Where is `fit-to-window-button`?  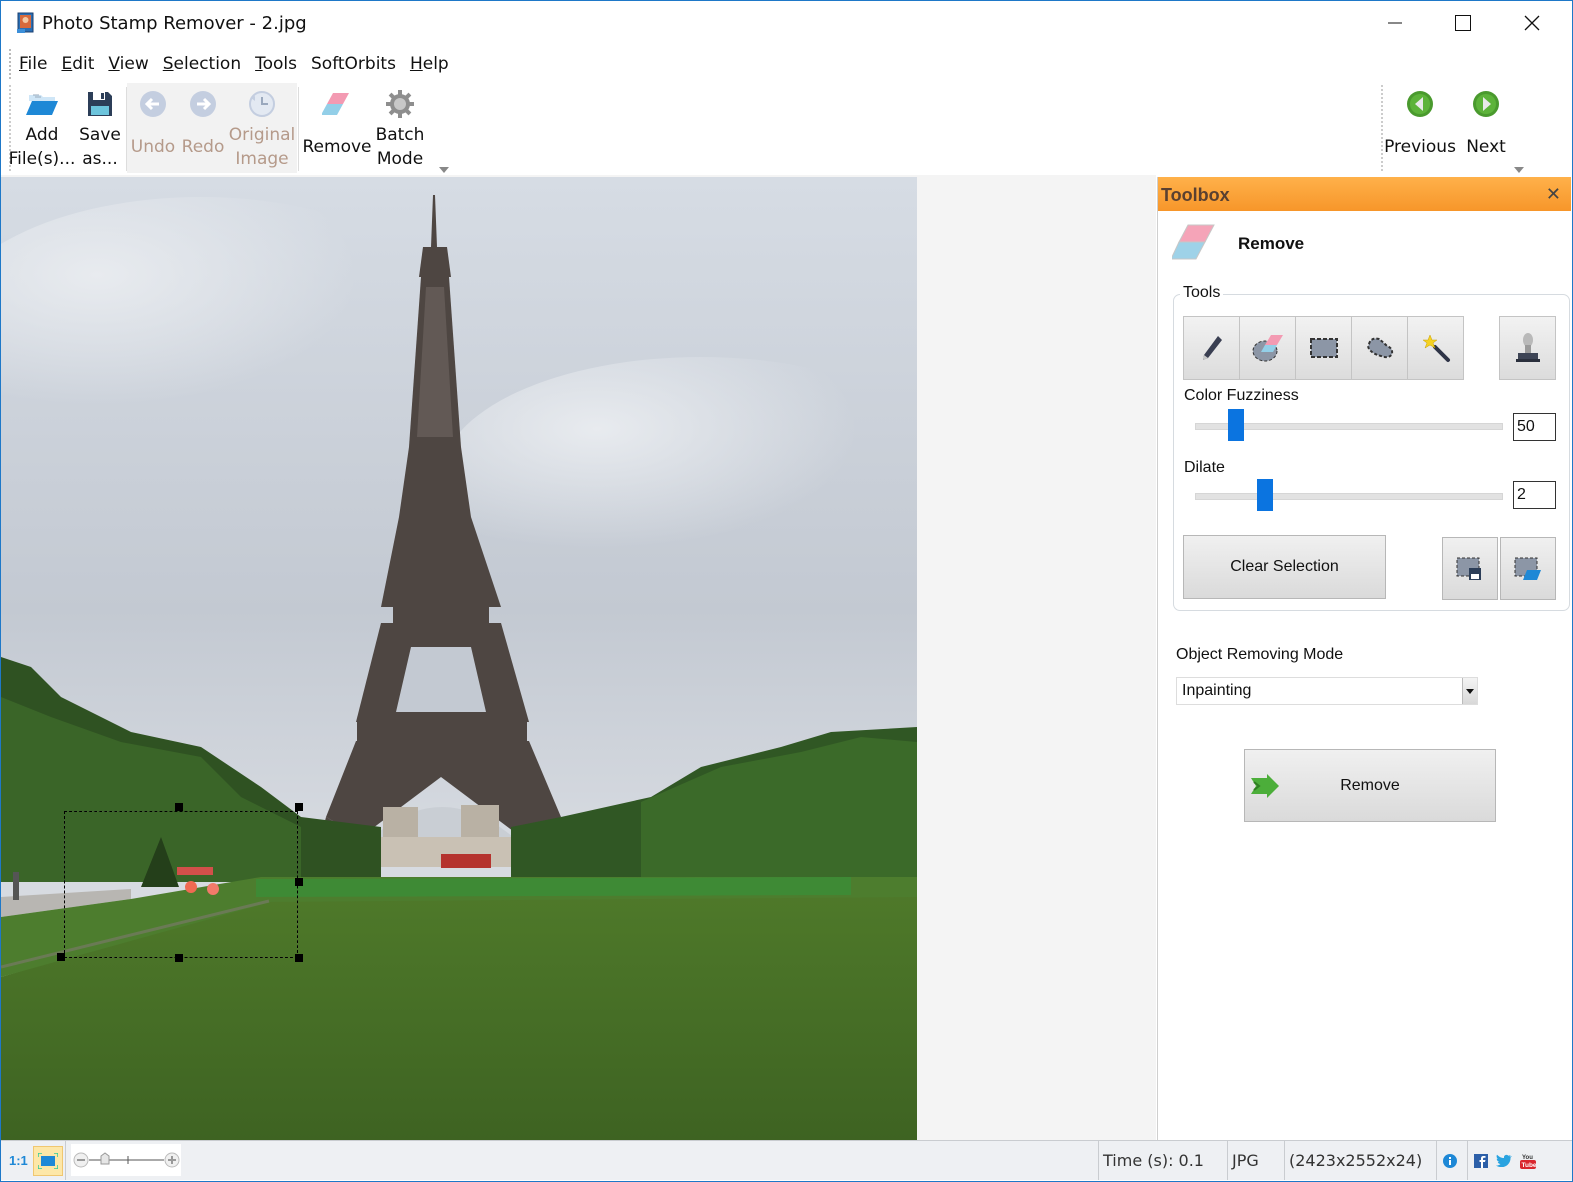 fit-to-window-button is located at coordinates (48, 1161).